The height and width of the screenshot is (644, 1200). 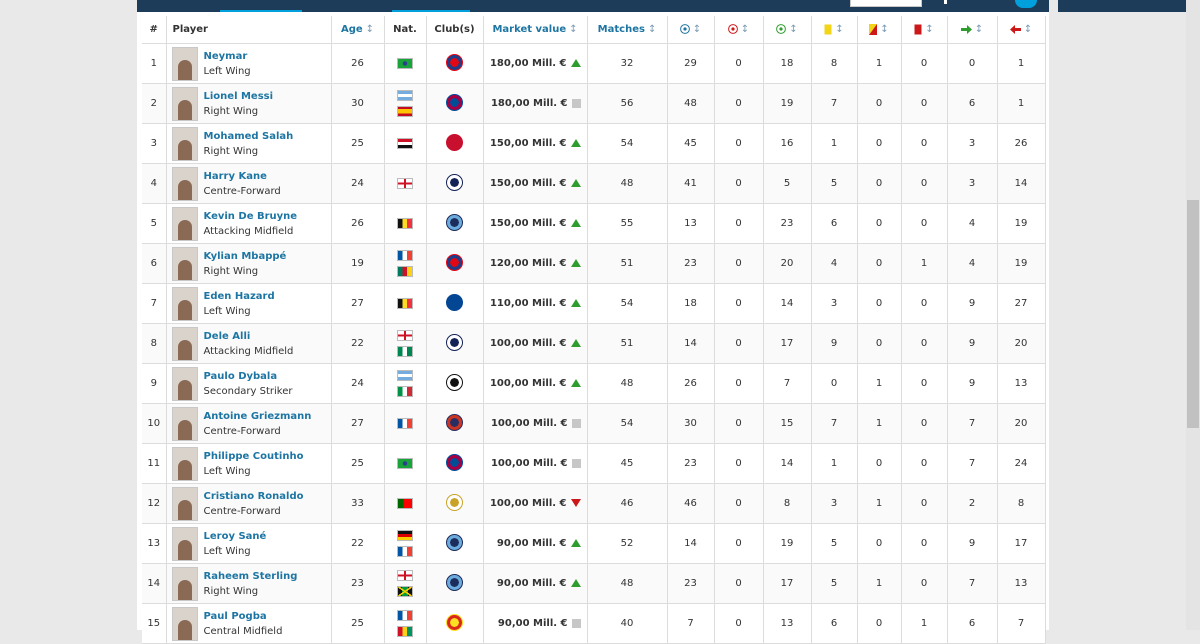 I want to click on age-cell: 19, so click(x=358, y=263).